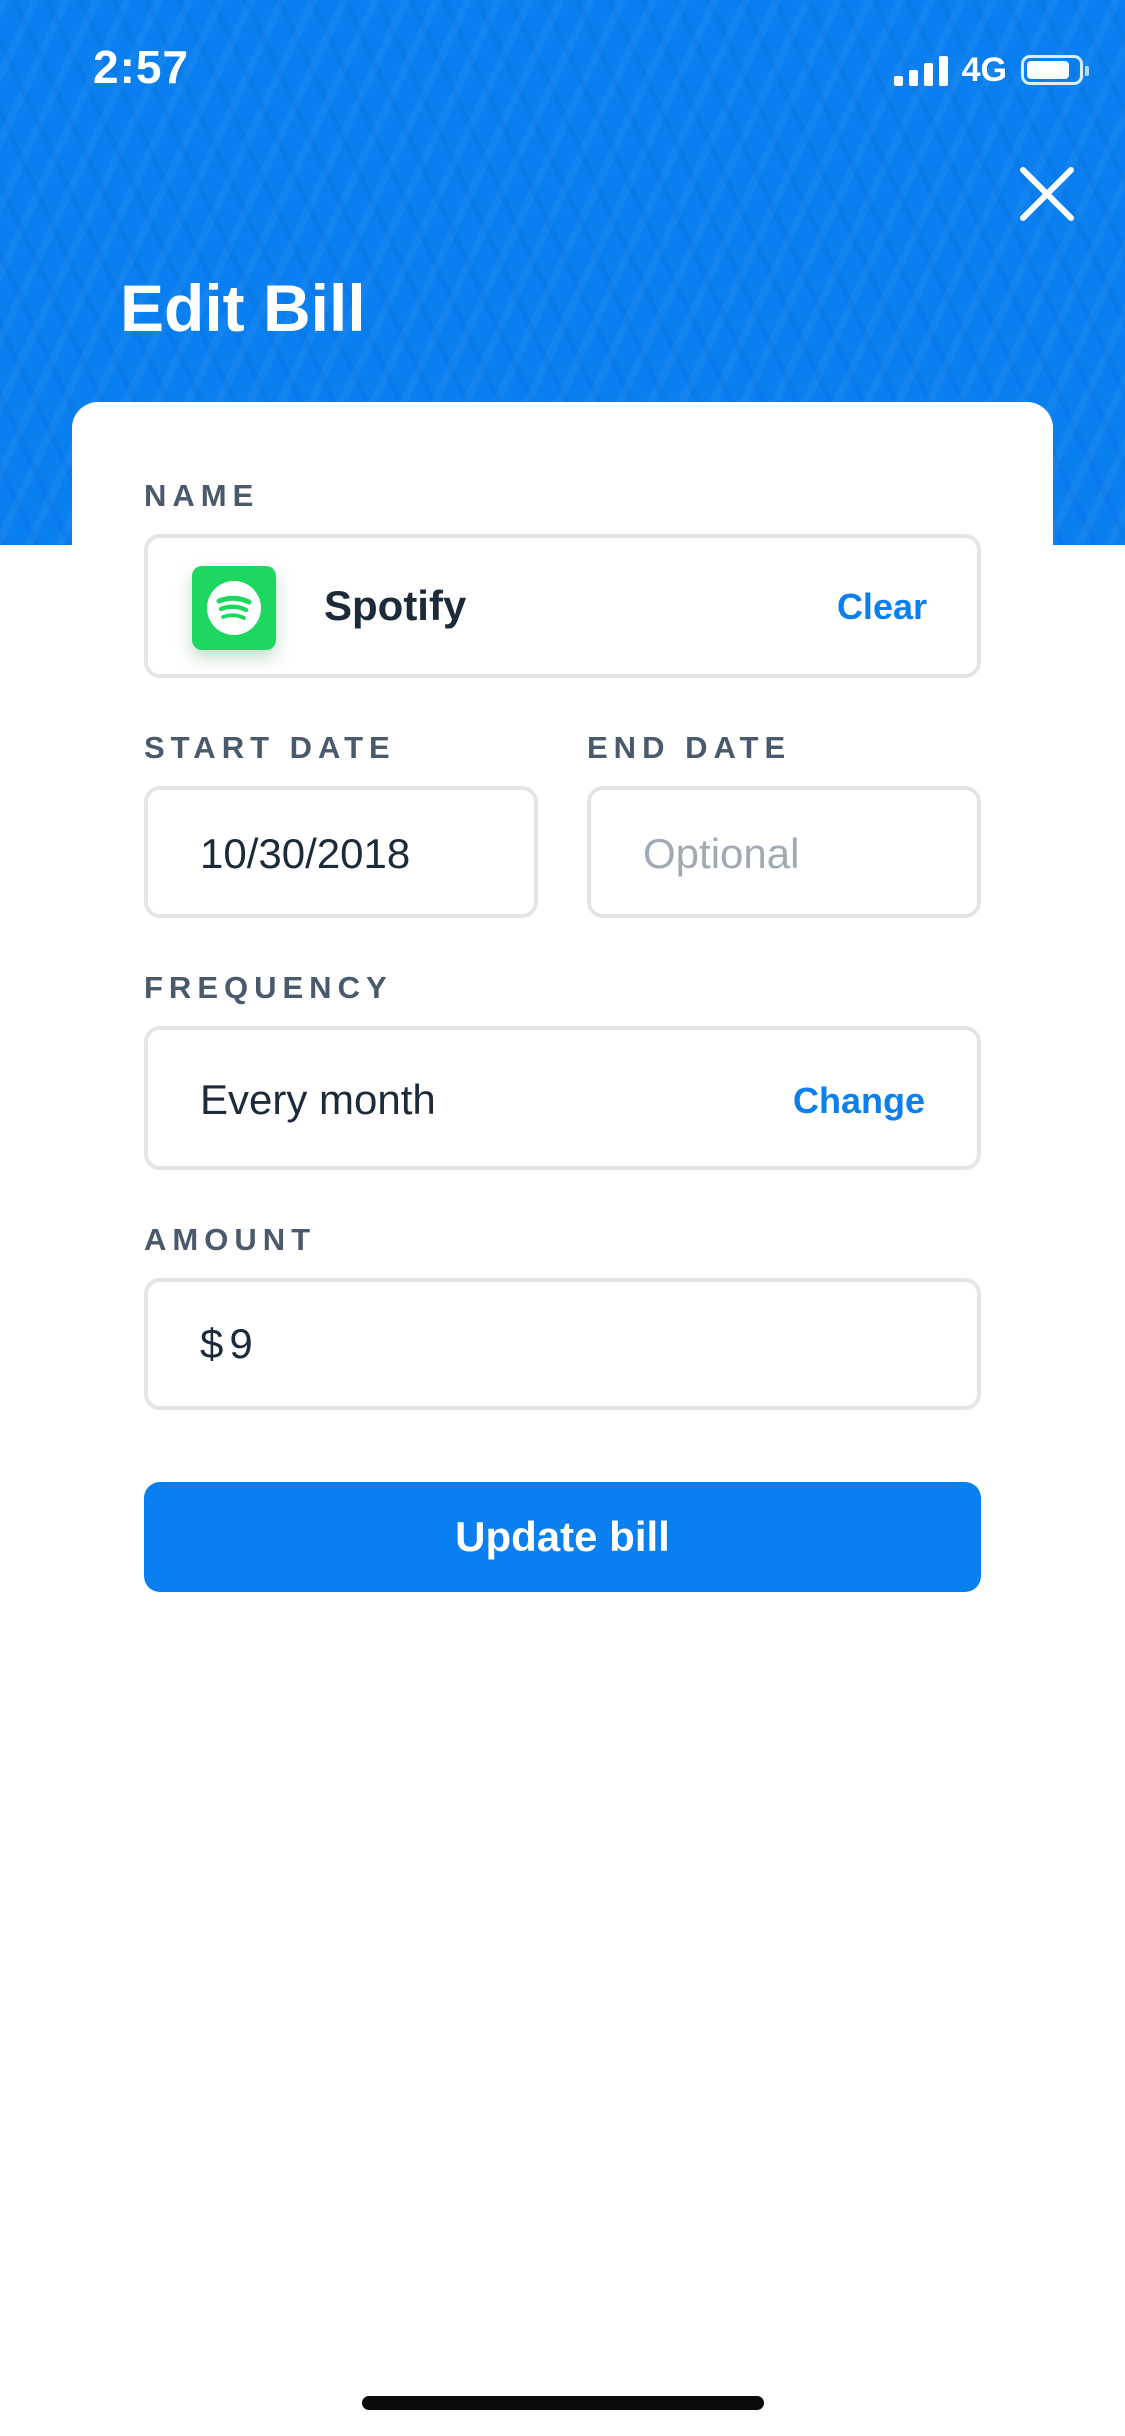 The width and height of the screenshot is (1125, 2436). What do you see at coordinates (202, 495) in the screenshot?
I see `name-label: NAME` at bounding box center [202, 495].